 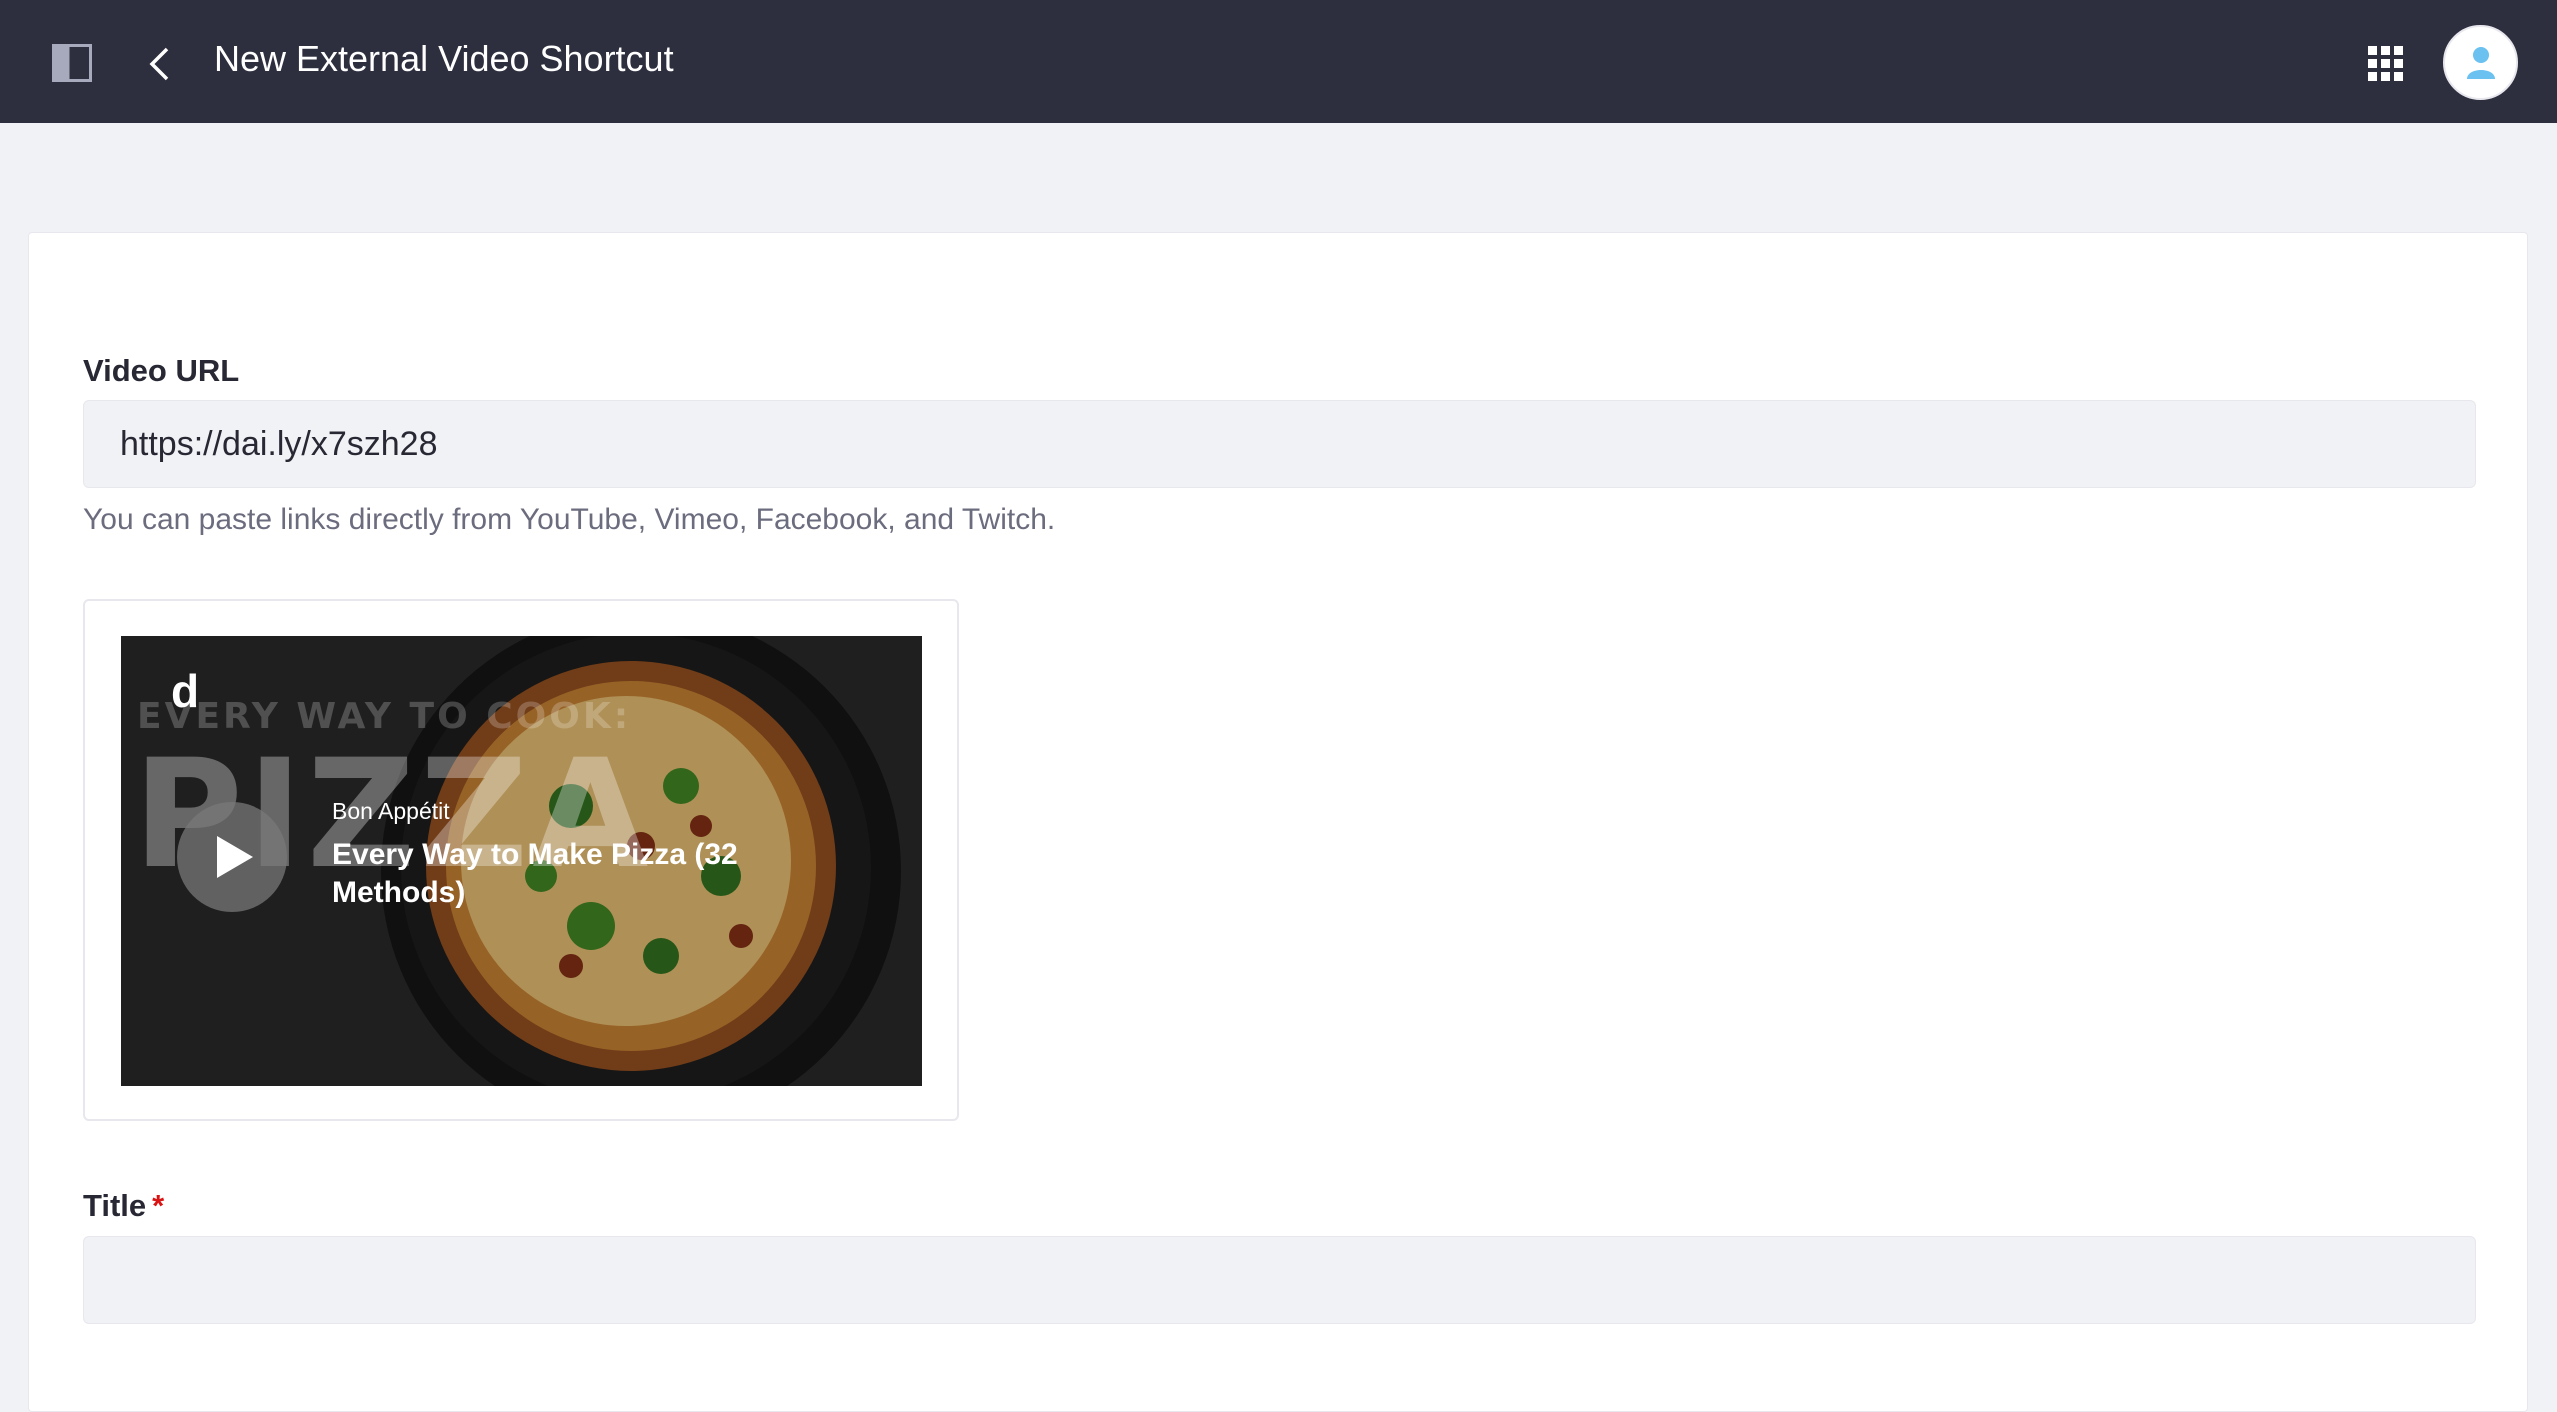 I want to click on user-avatar, so click(x=2480, y=62).